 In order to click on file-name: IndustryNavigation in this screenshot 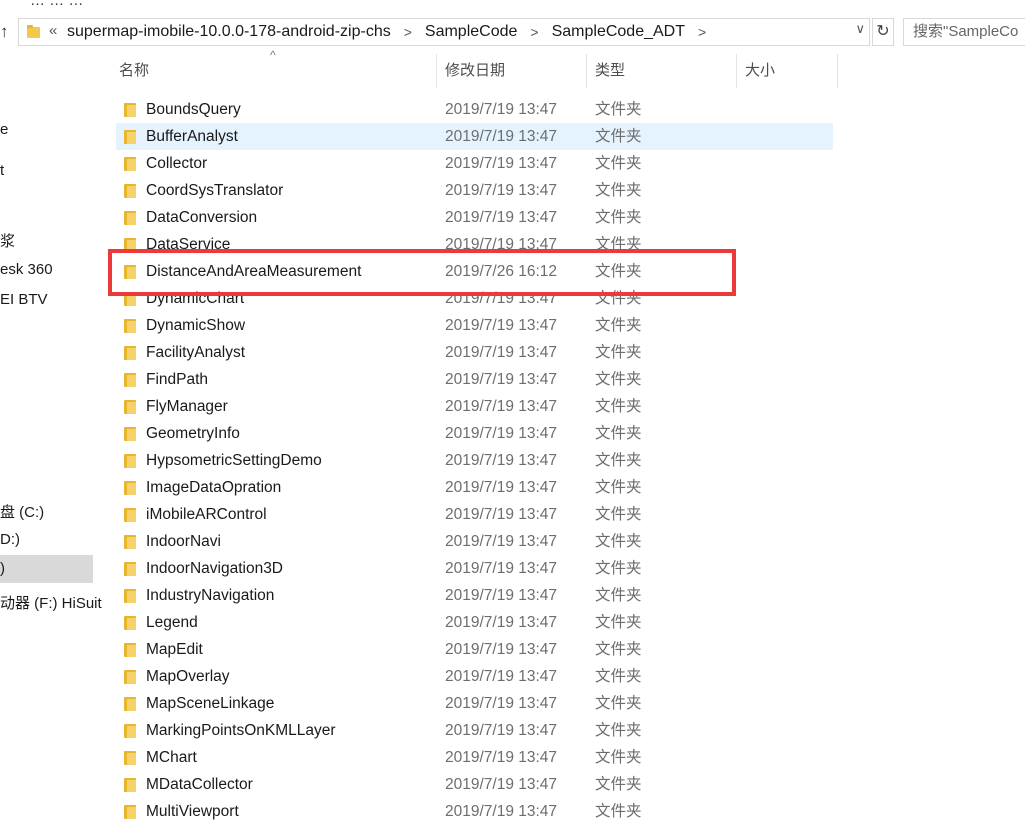, I will do `click(210, 595)`.